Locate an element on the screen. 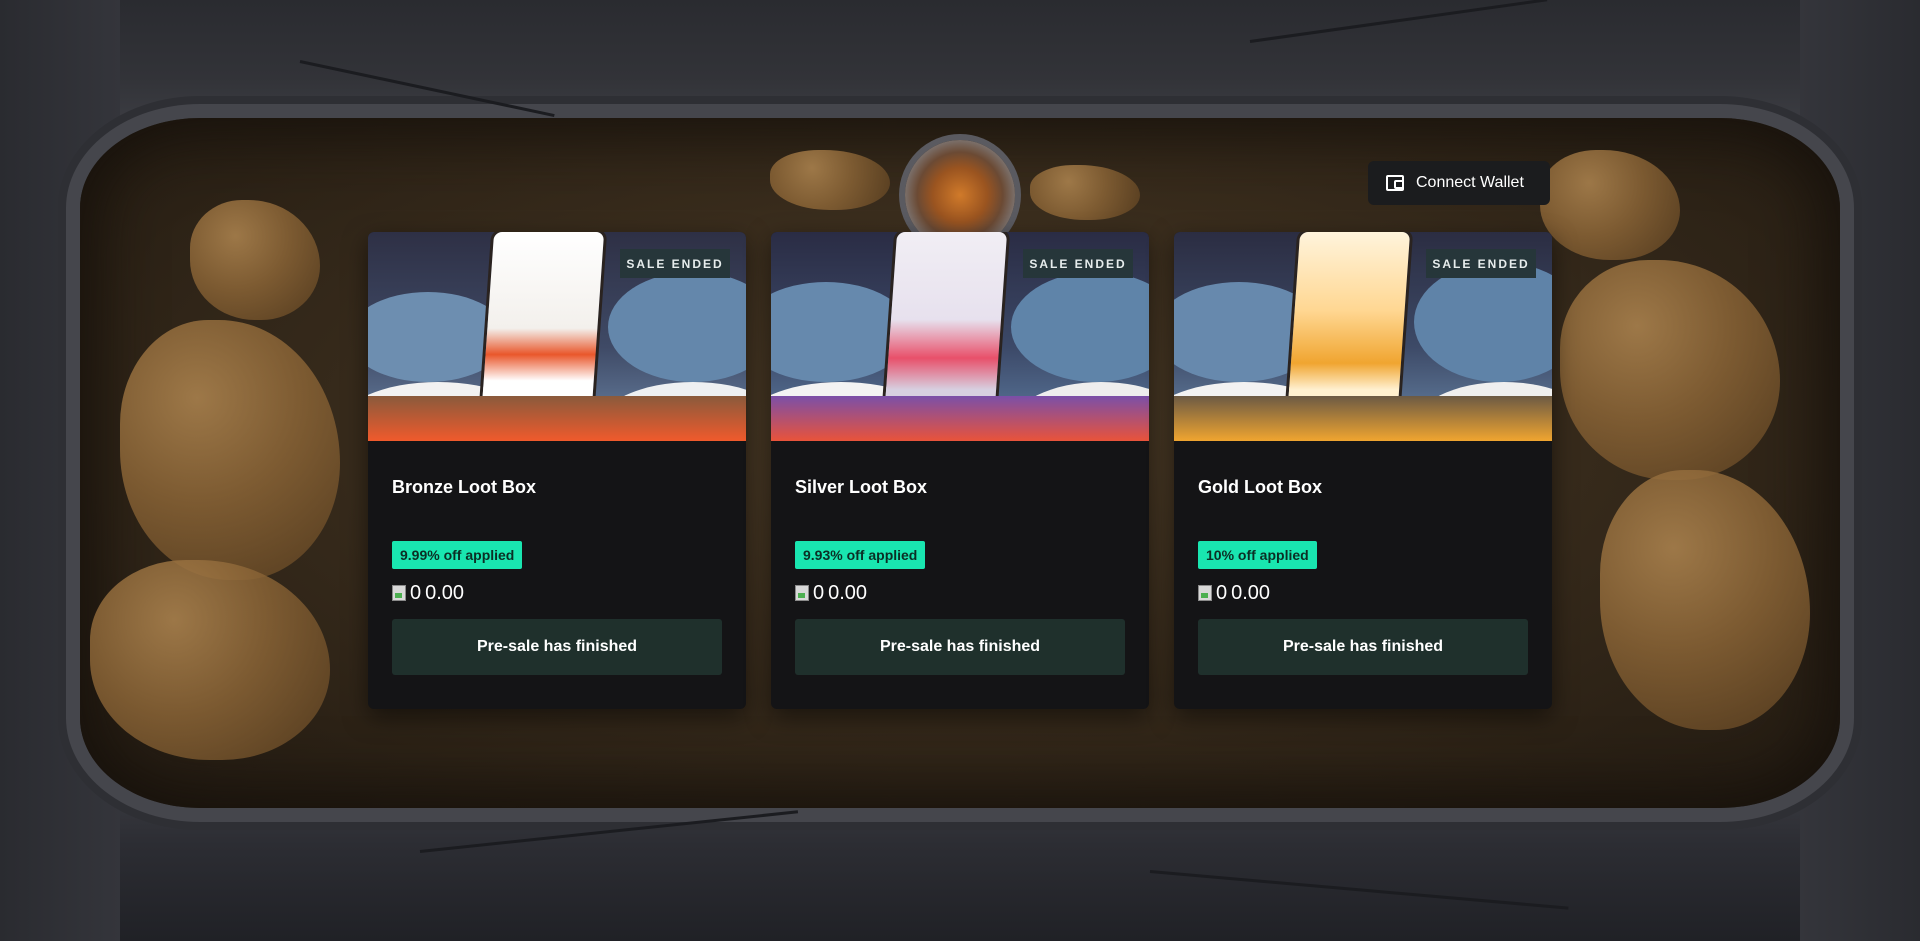 This screenshot has height=941, width=1920. connect-wallet-label: Connect Wallet is located at coordinates (1470, 182).